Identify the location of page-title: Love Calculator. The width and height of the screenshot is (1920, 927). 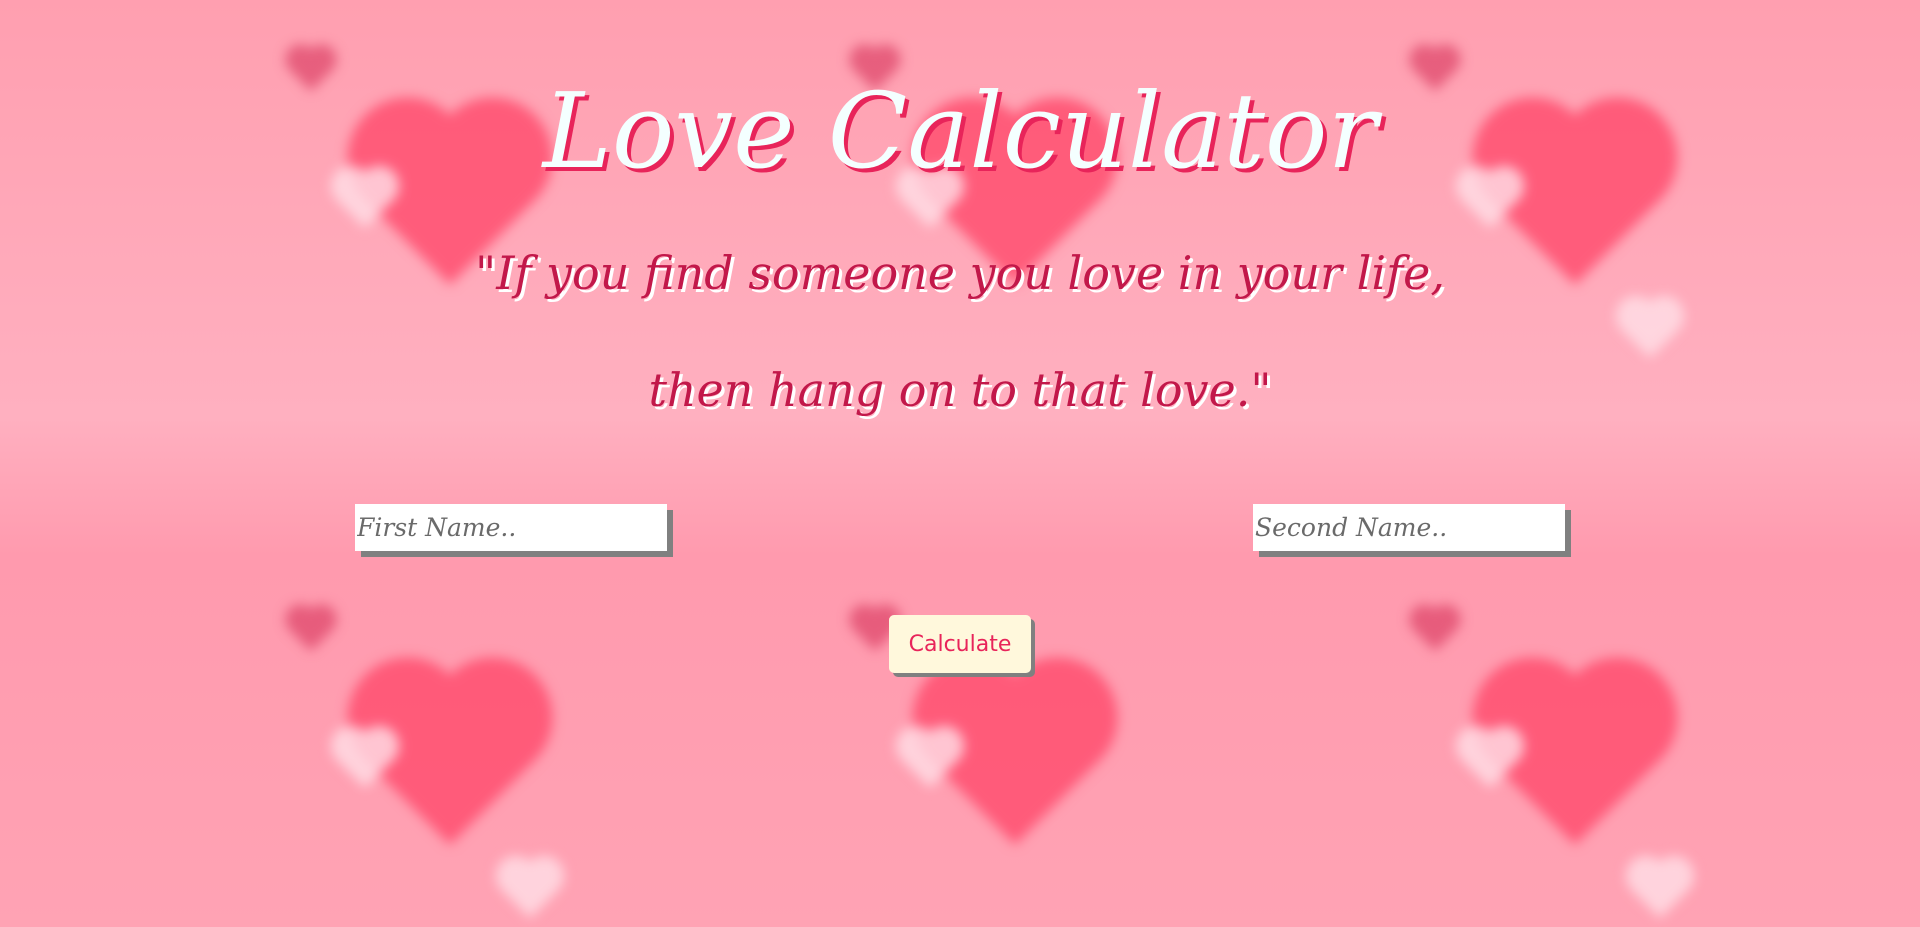
(960, 131).